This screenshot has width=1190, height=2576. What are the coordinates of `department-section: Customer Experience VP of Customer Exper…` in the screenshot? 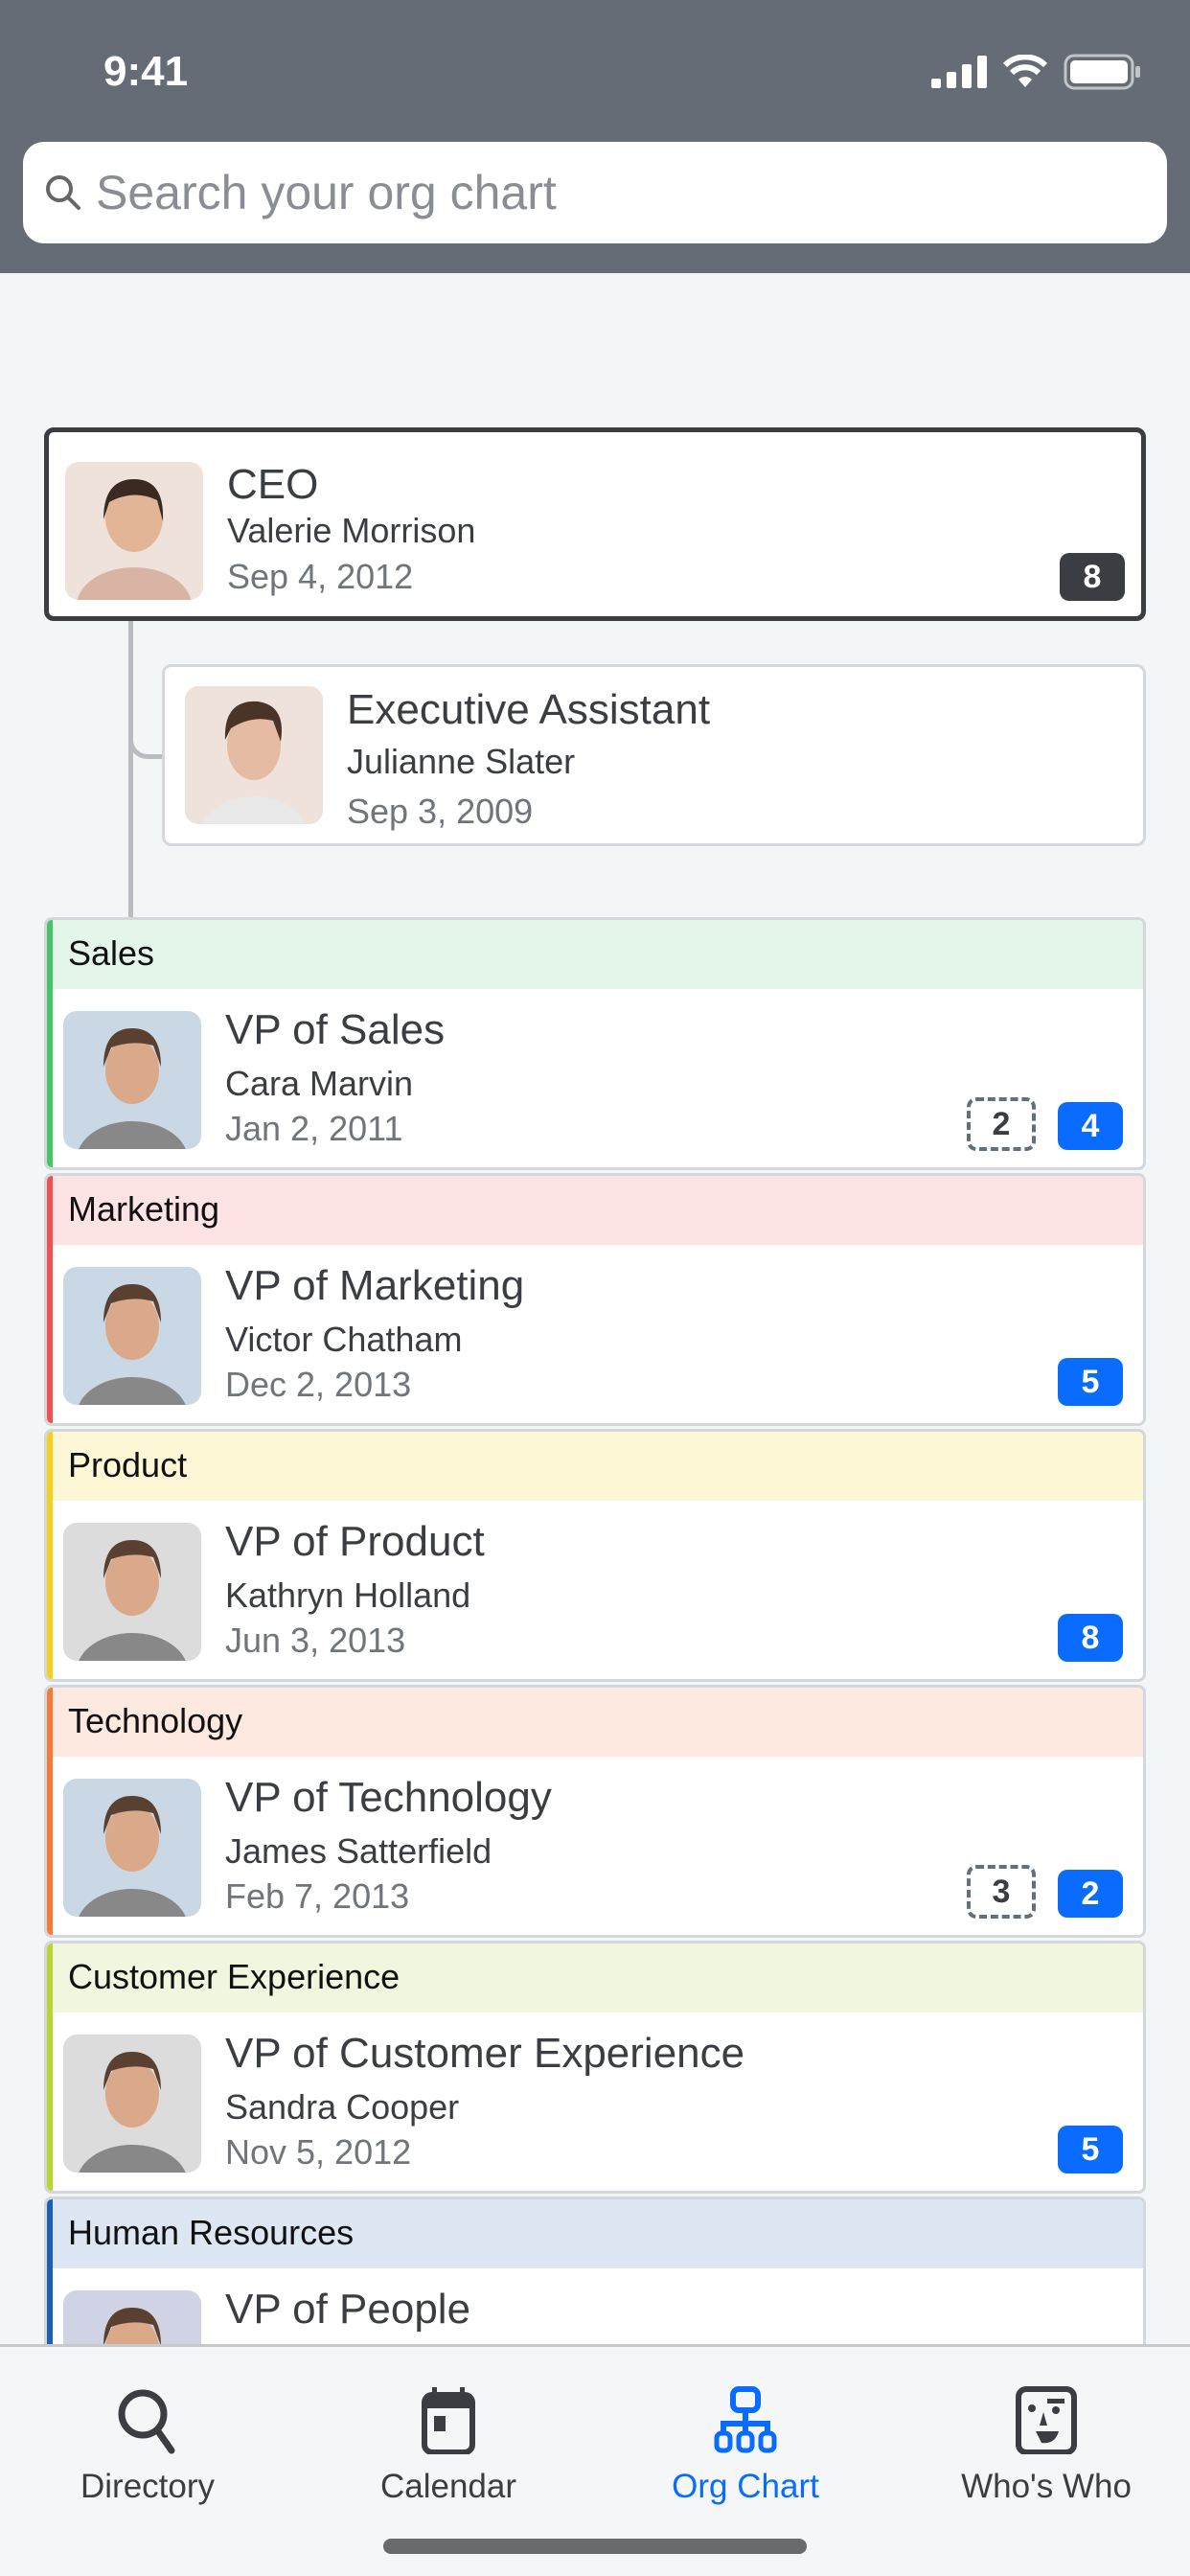 It's located at (595, 2067).